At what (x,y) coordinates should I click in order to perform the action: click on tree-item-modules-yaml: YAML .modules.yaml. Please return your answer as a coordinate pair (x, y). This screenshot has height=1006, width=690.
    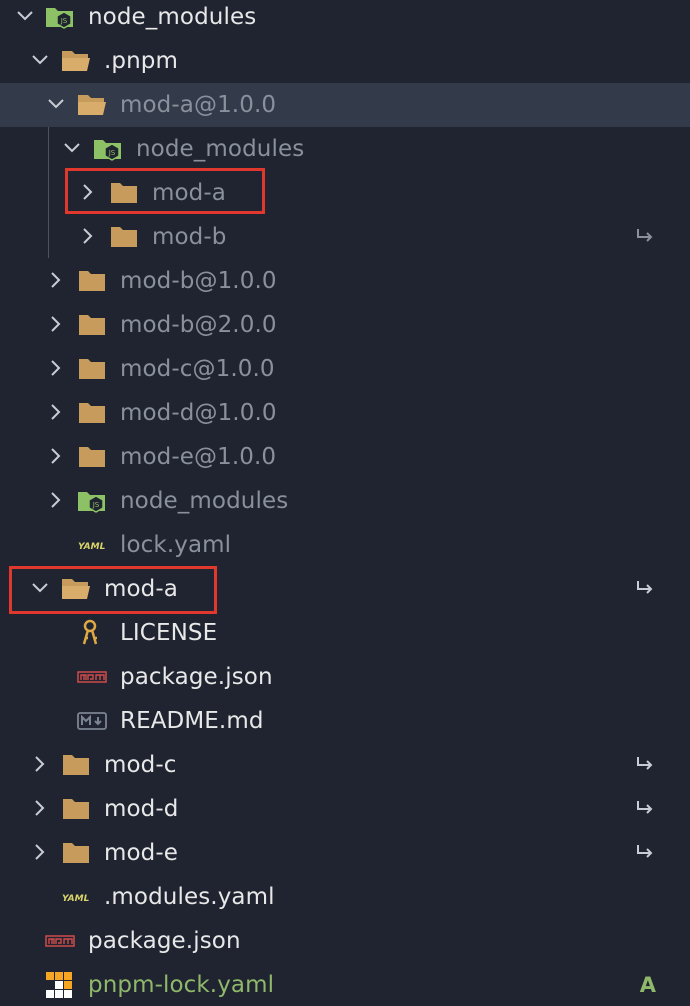
    Looking at the image, I should click on (345, 897).